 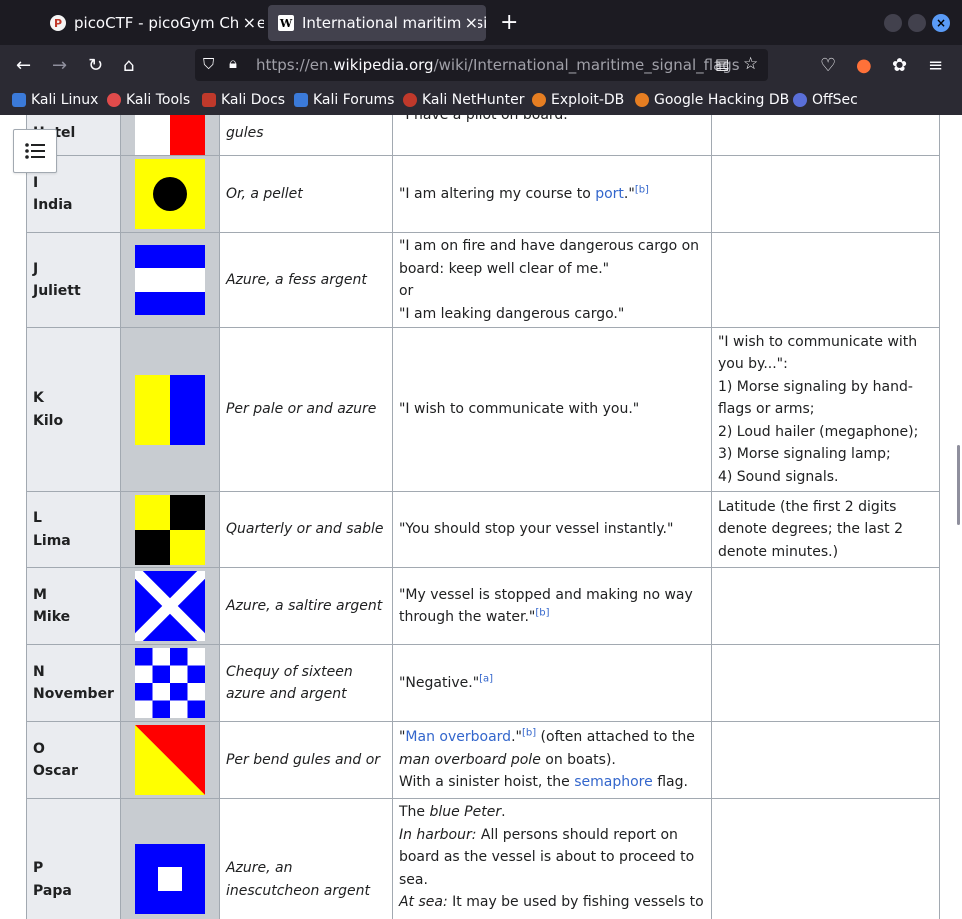 I want to click on offsec-icon, so click(x=800, y=100).